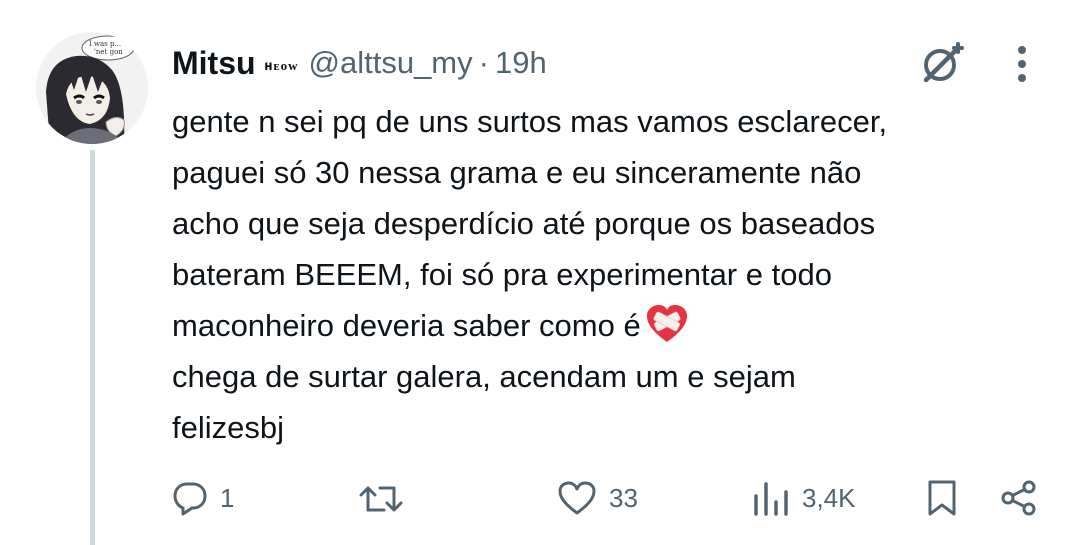  I want to click on avatar-caption-2: 'net gon, so click(108, 52).